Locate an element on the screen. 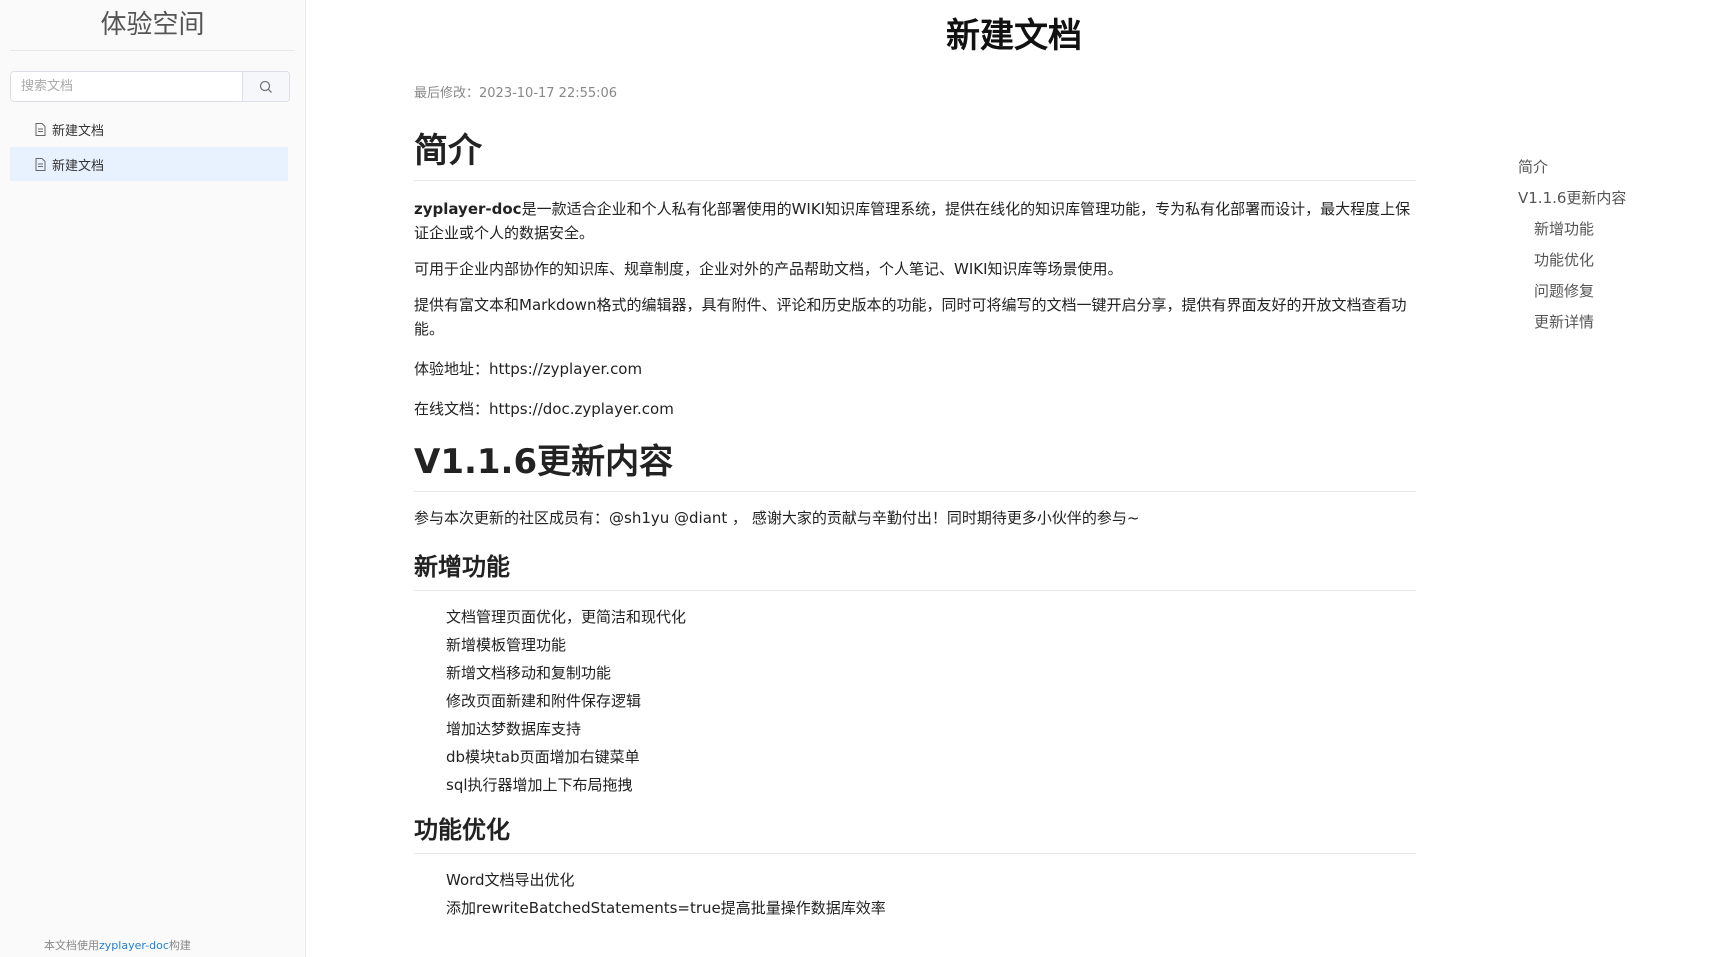 The width and height of the screenshot is (1722, 957). list-item: sql执行器增加上下布局拖拽 is located at coordinates (539, 785).